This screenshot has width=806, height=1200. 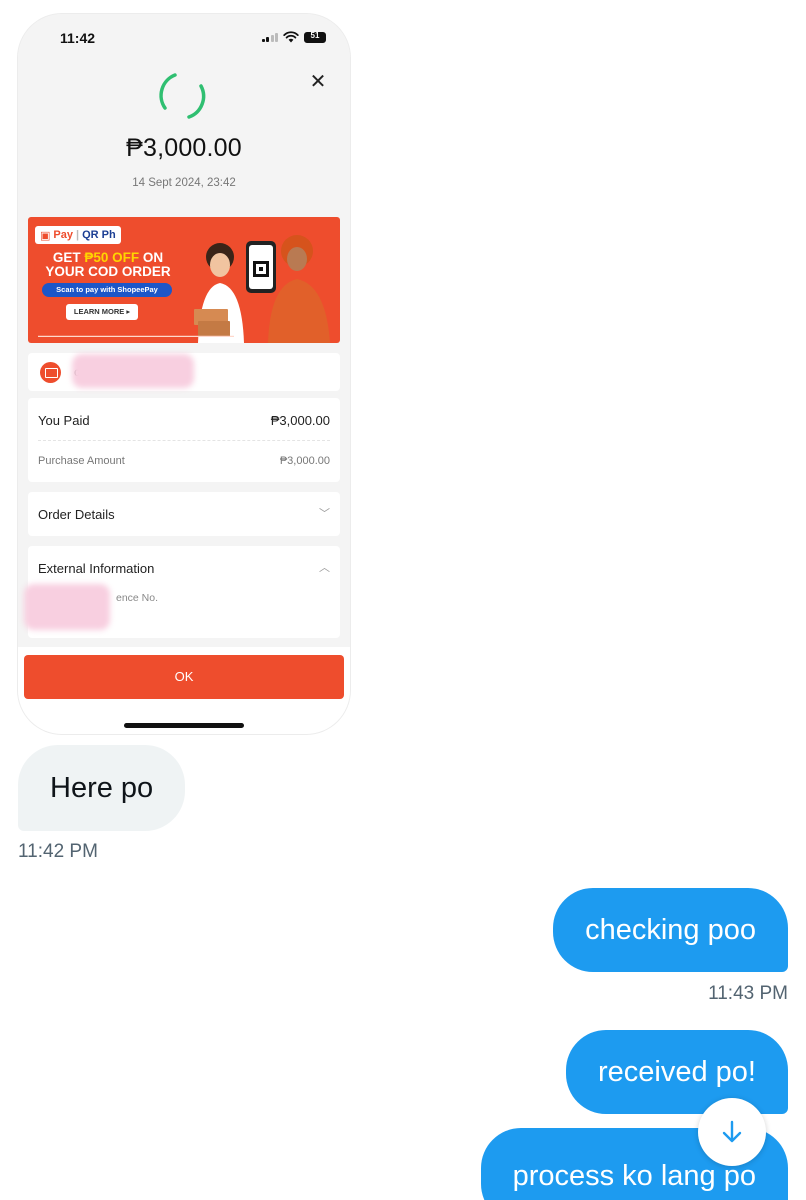 I want to click on scroll-to-bottom-button, so click(x=732, y=1132).